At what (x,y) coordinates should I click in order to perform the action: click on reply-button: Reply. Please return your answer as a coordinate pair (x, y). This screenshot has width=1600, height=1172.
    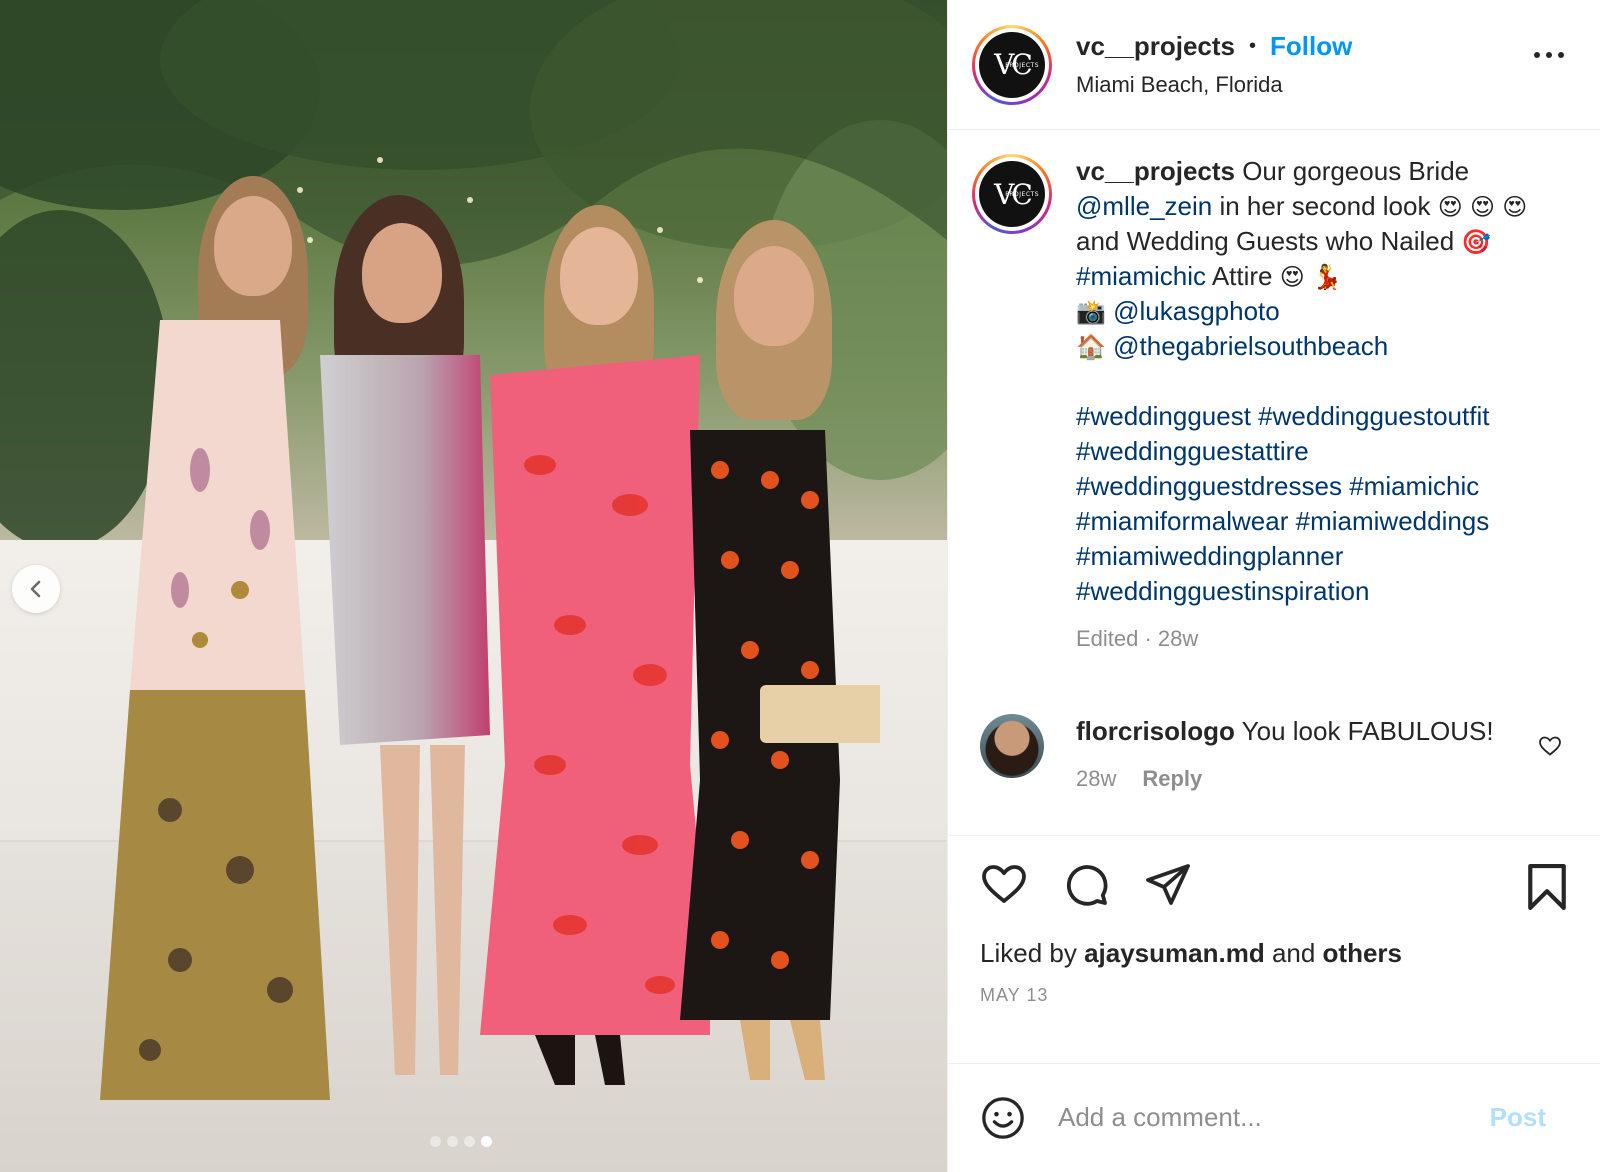
    Looking at the image, I should click on (1172, 779).